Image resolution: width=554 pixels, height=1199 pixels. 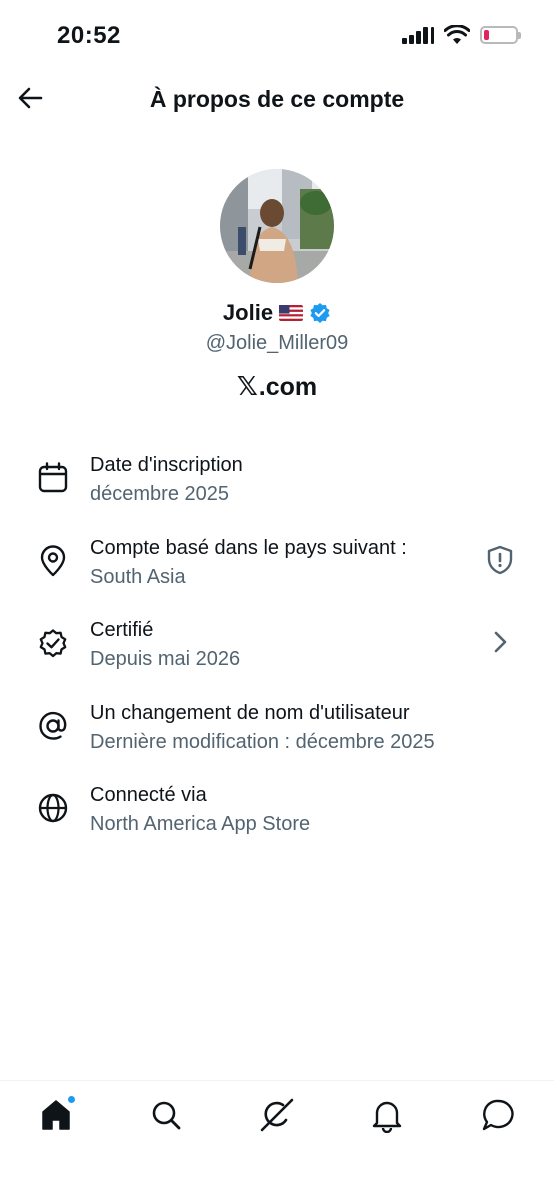 What do you see at coordinates (148, 795) in the screenshot?
I see `info-label: Connecté via` at bounding box center [148, 795].